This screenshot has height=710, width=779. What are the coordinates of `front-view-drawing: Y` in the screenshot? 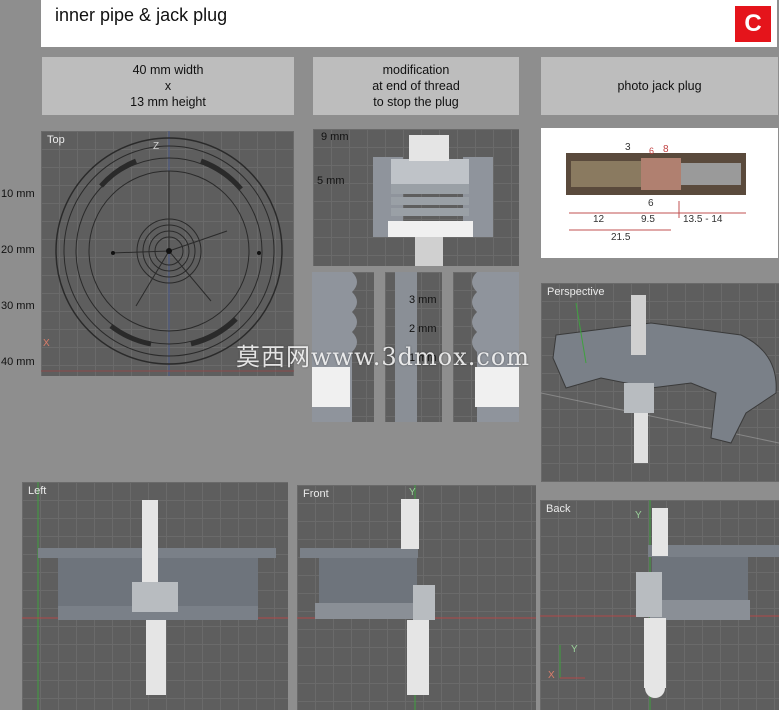 It's located at (416, 597).